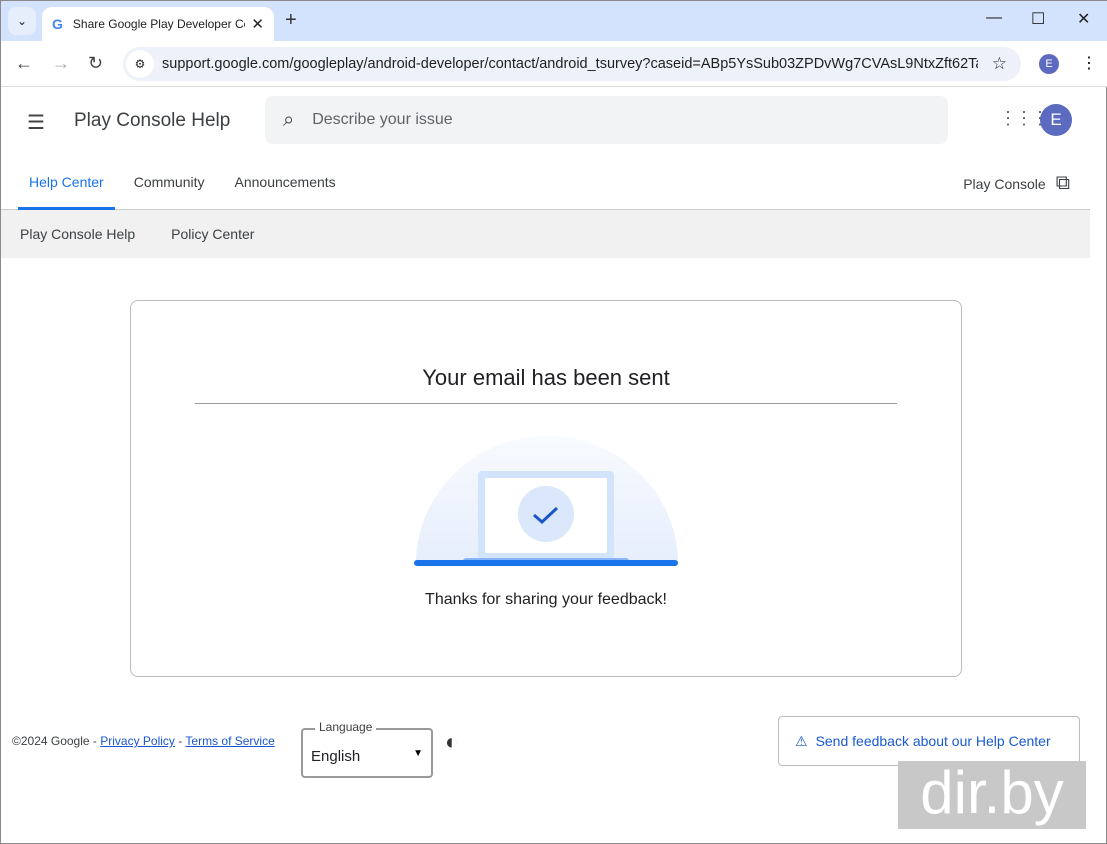 This screenshot has height=844, width=1107. Describe the element at coordinates (77, 234) in the screenshot. I see `subnav-play-console-help: Play Console Help` at that location.